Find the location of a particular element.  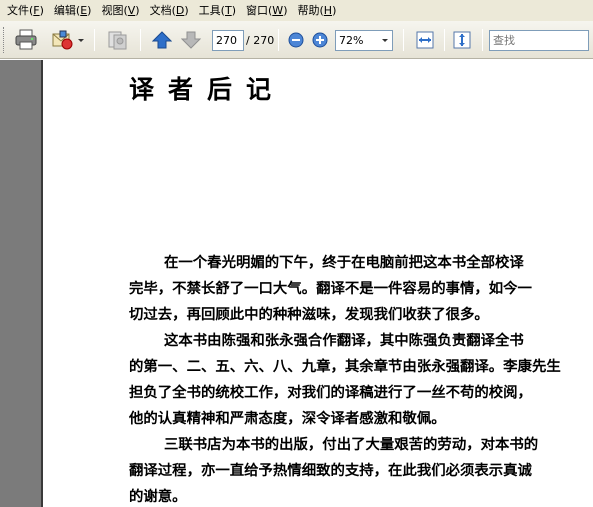

paragraph-line: 他的认真精神和严肃态度，深令译者感激和敬佩。 is located at coordinates (287, 418).